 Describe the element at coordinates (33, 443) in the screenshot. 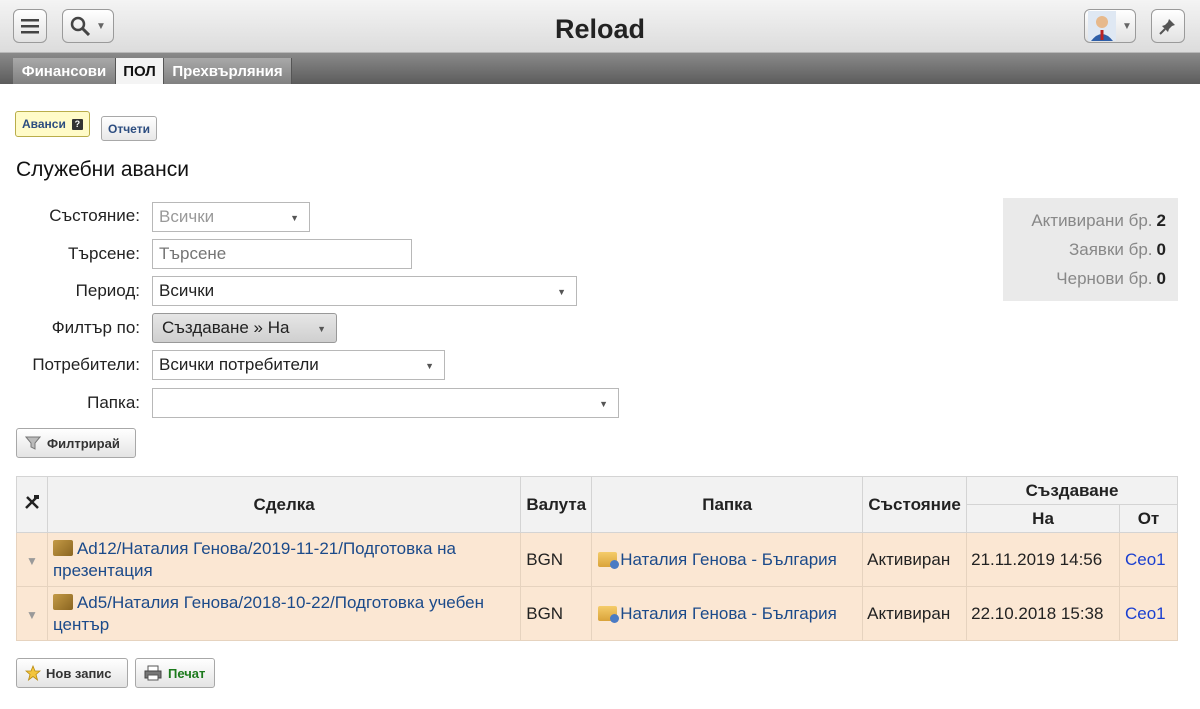

I see `funnel-icon` at that location.